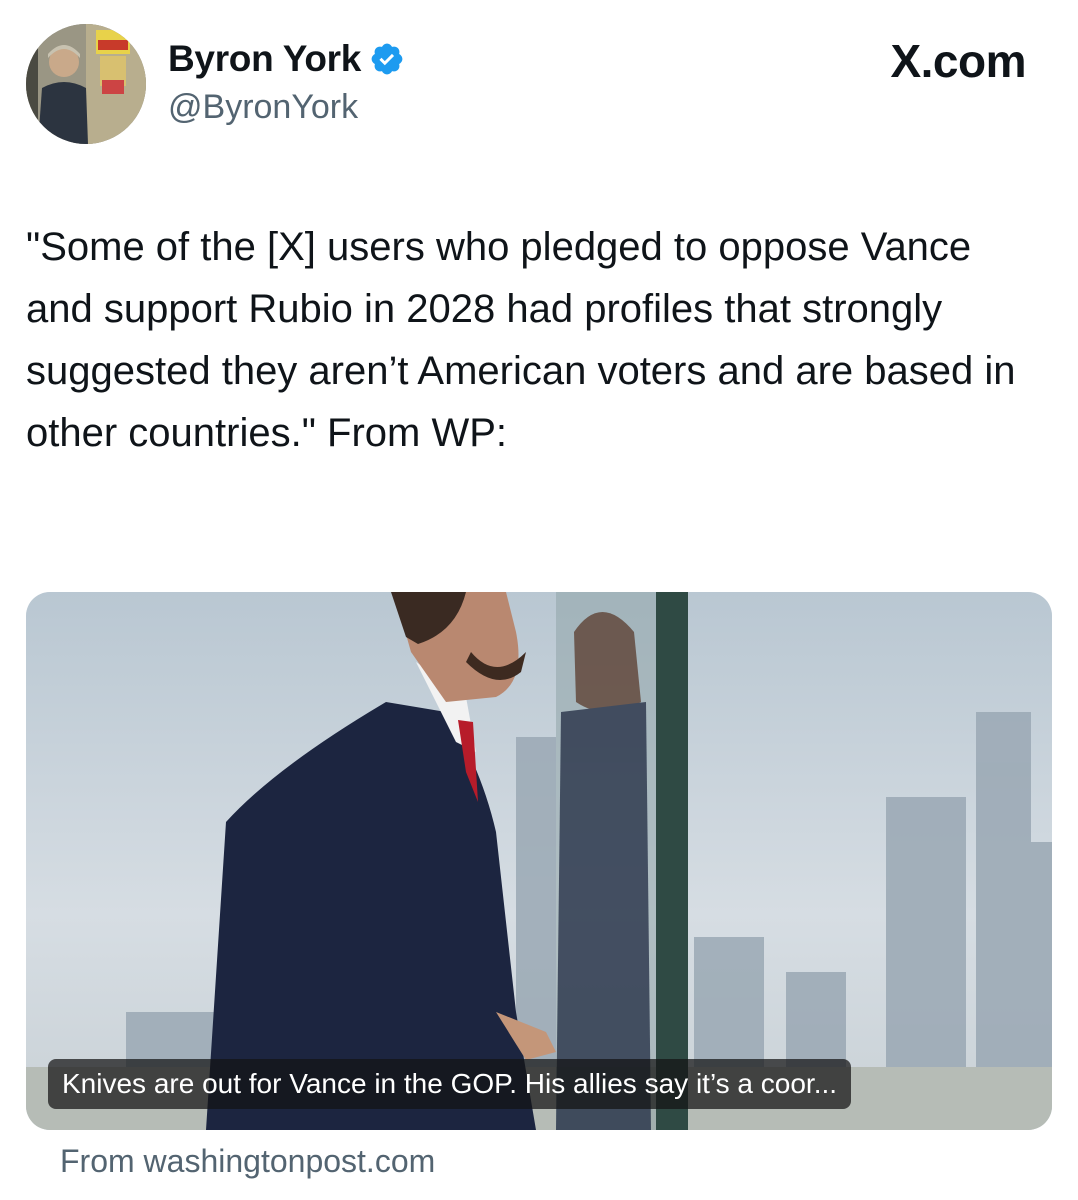  Describe the element at coordinates (387, 59) in the screenshot. I see `verified-badge-icon` at that location.